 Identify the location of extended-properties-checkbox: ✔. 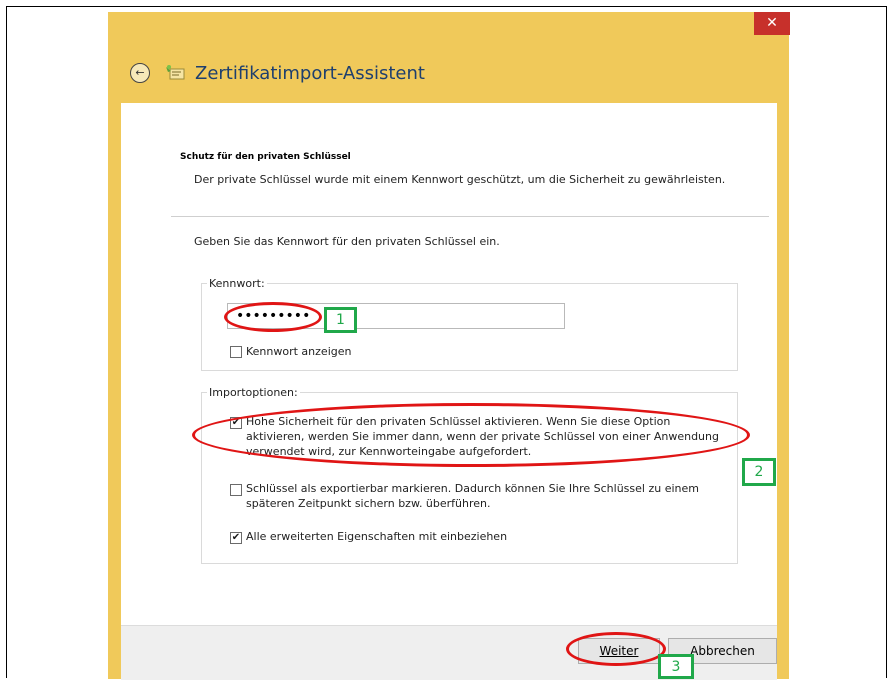
(236, 538).